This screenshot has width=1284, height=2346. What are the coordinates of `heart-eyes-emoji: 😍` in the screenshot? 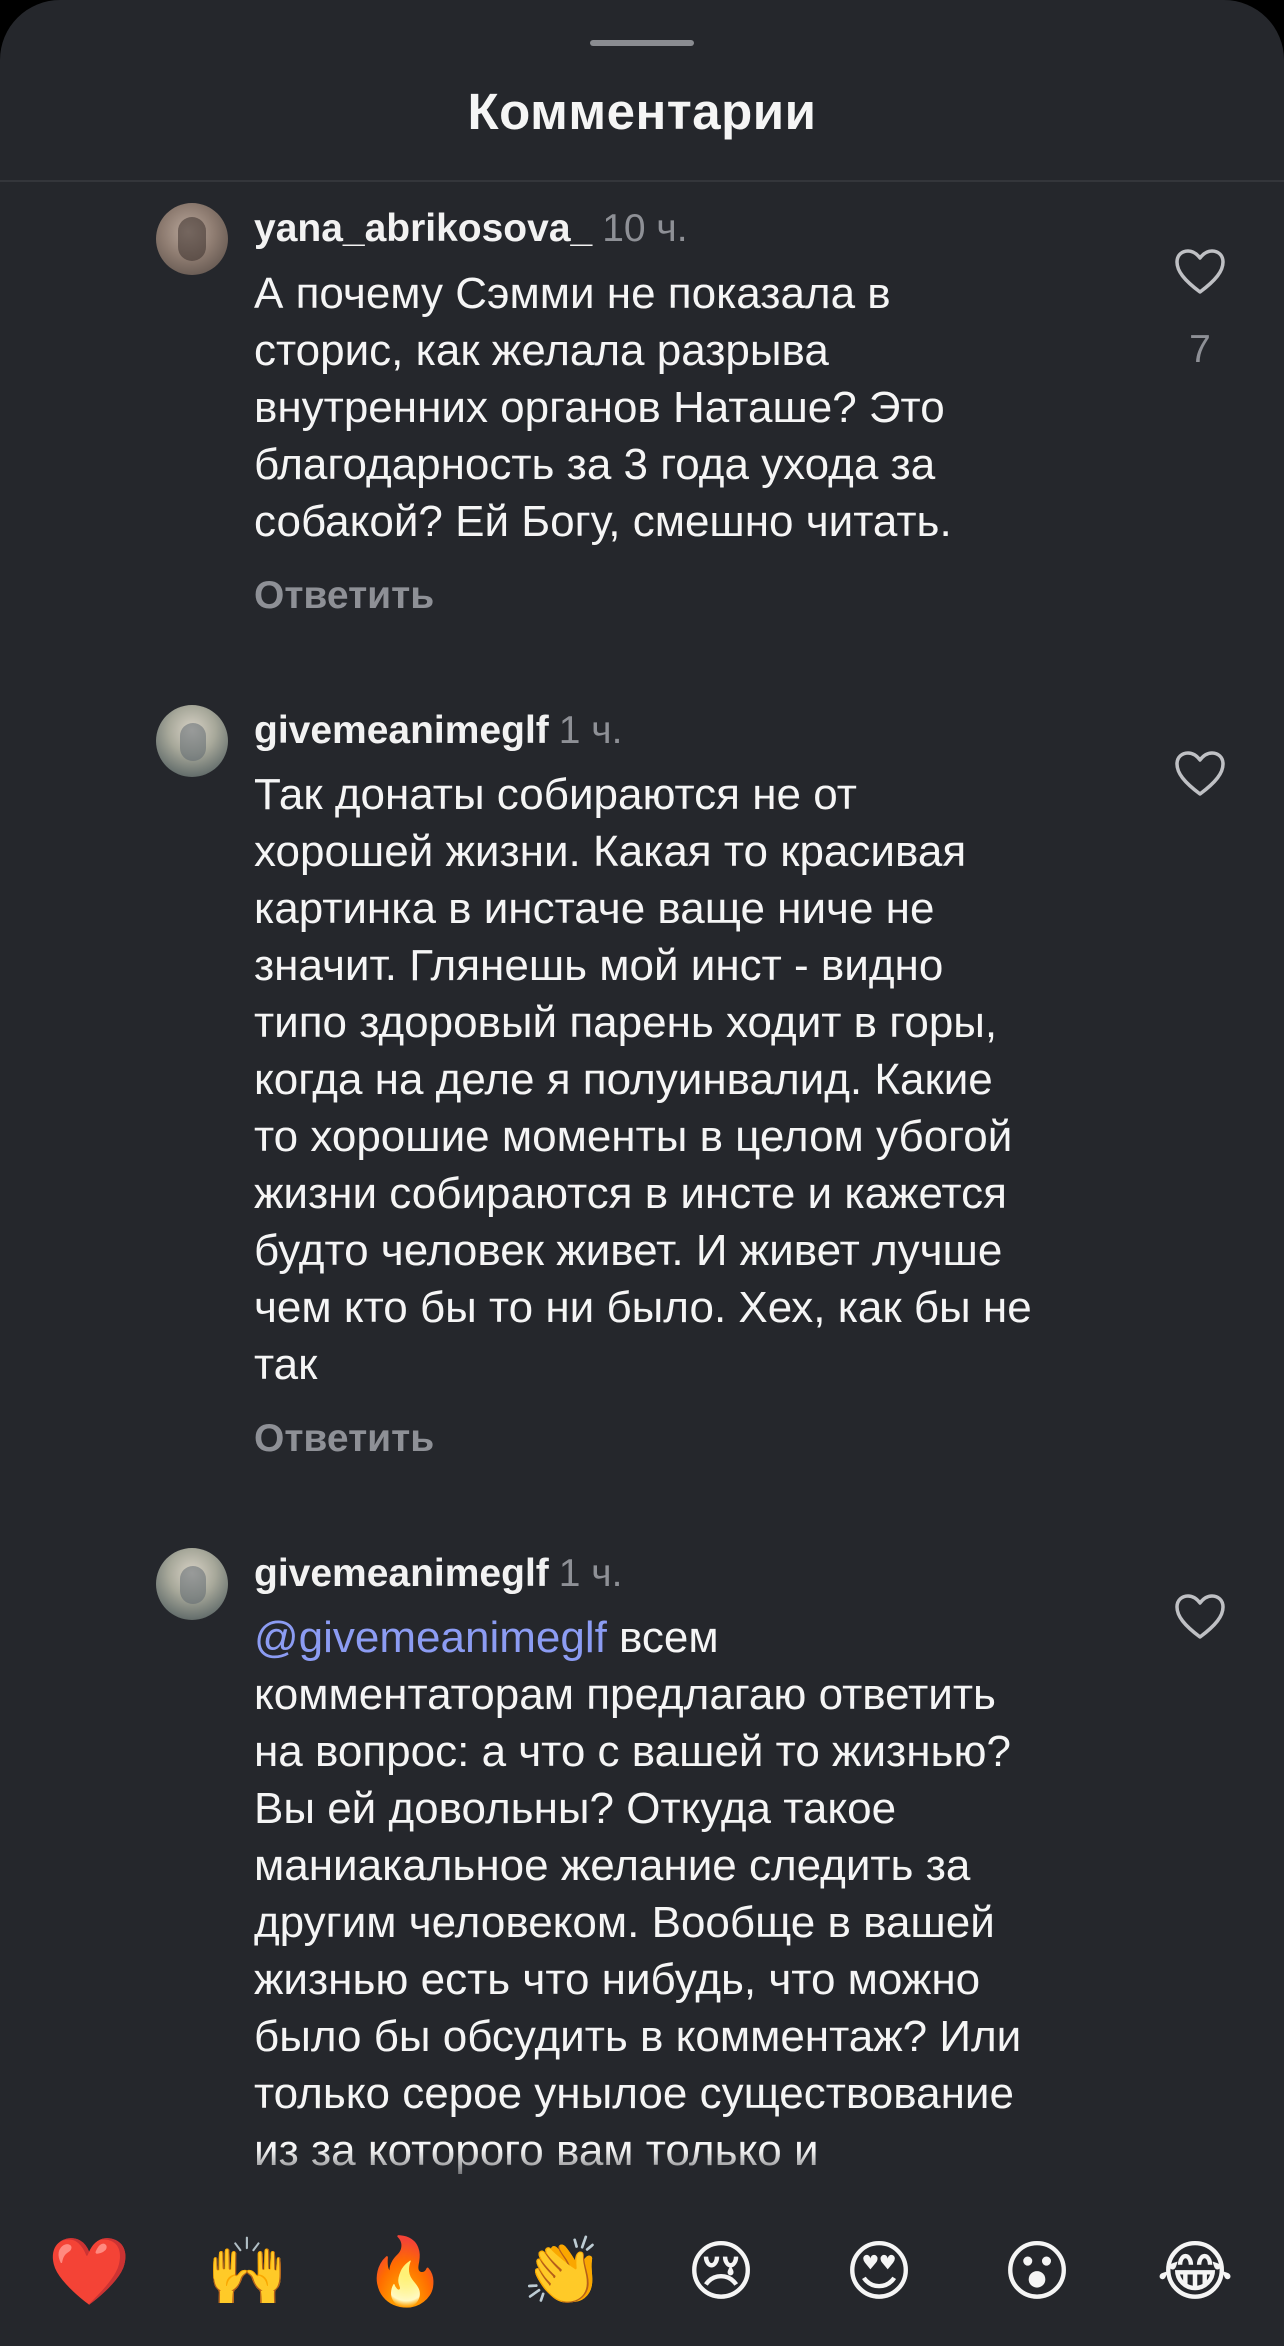 It's located at (879, 2272).